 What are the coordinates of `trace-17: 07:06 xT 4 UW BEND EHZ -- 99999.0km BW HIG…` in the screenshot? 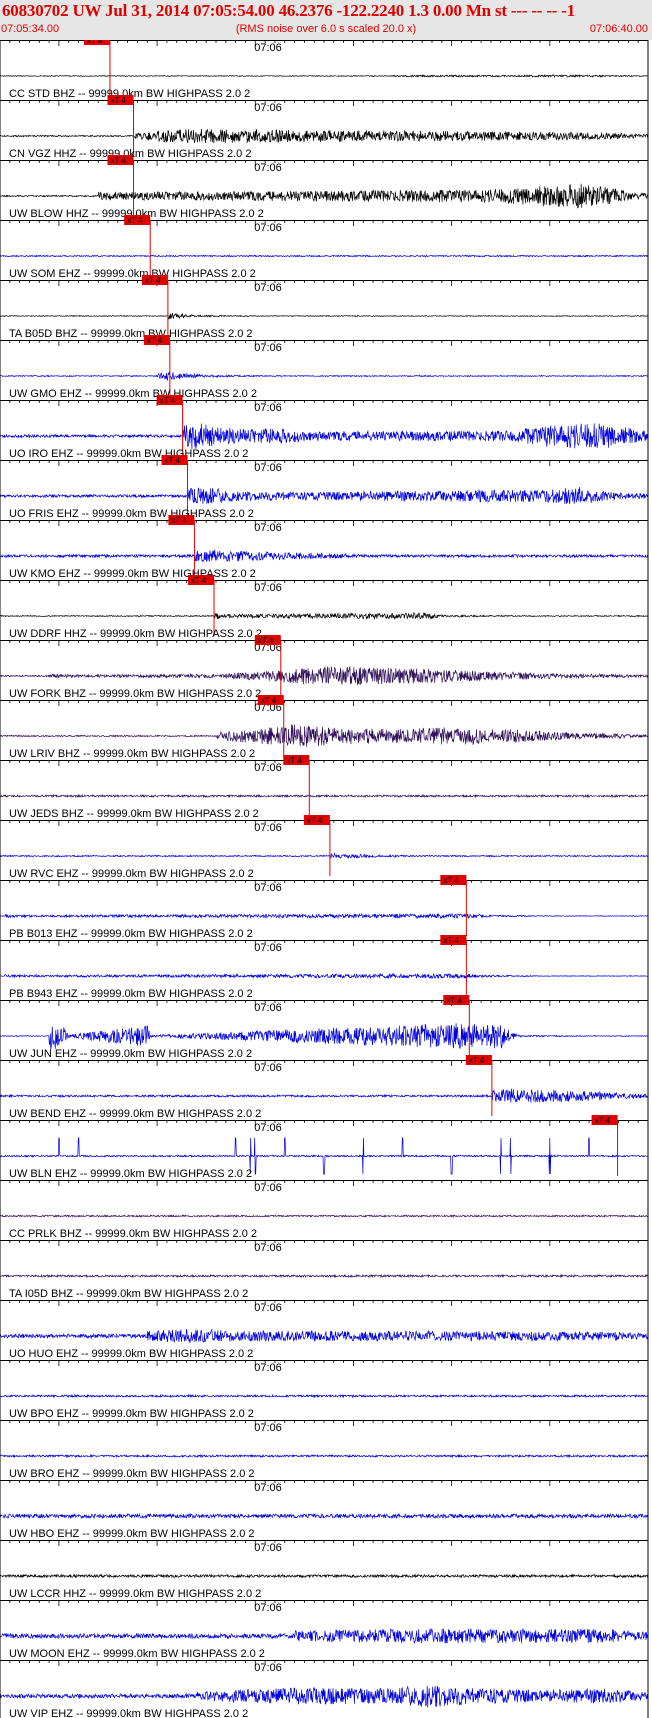 It's located at (324, 1087).